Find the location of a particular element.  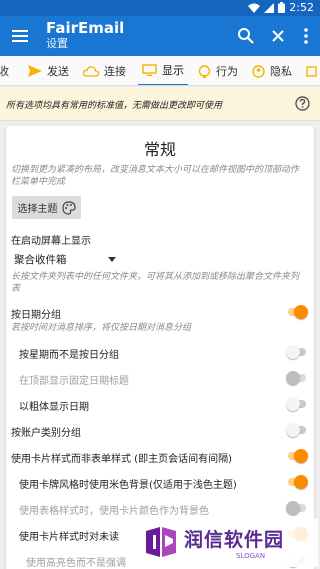

setting-label-group-by-date: 按日期分组 is located at coordinates (36, 315).